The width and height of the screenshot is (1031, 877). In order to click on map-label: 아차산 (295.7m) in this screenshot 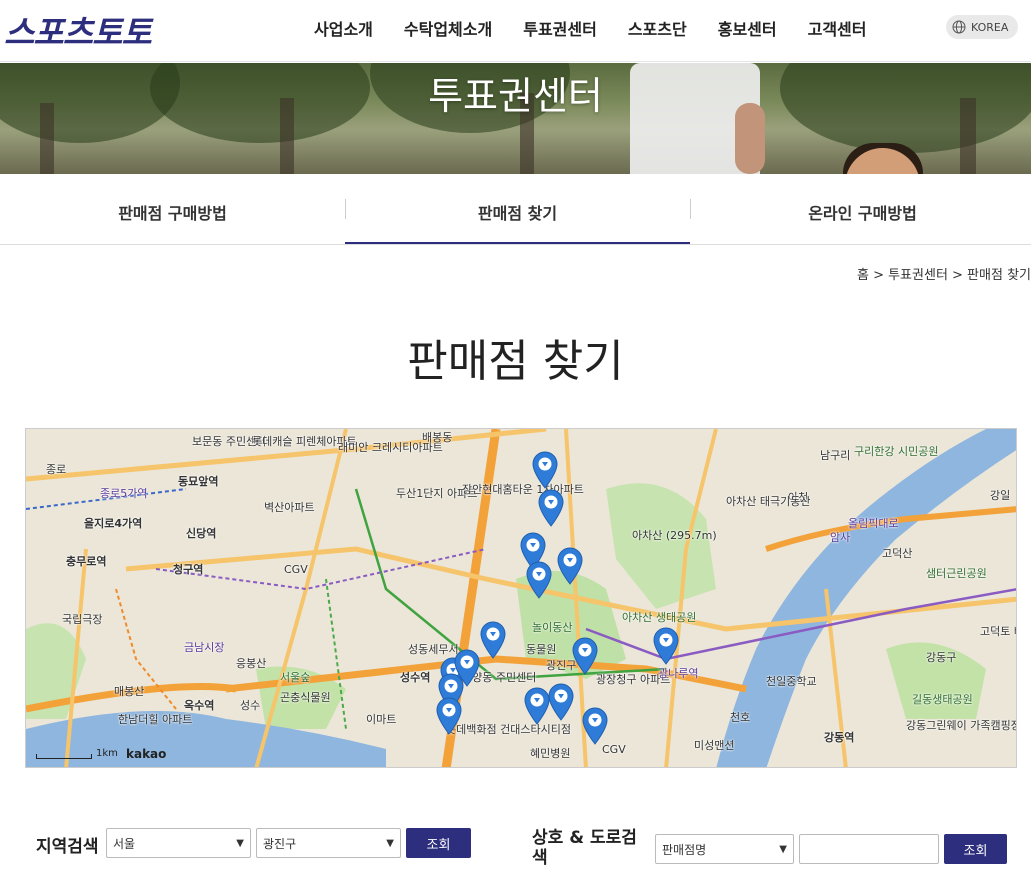, I will do `click(674, 535)`.